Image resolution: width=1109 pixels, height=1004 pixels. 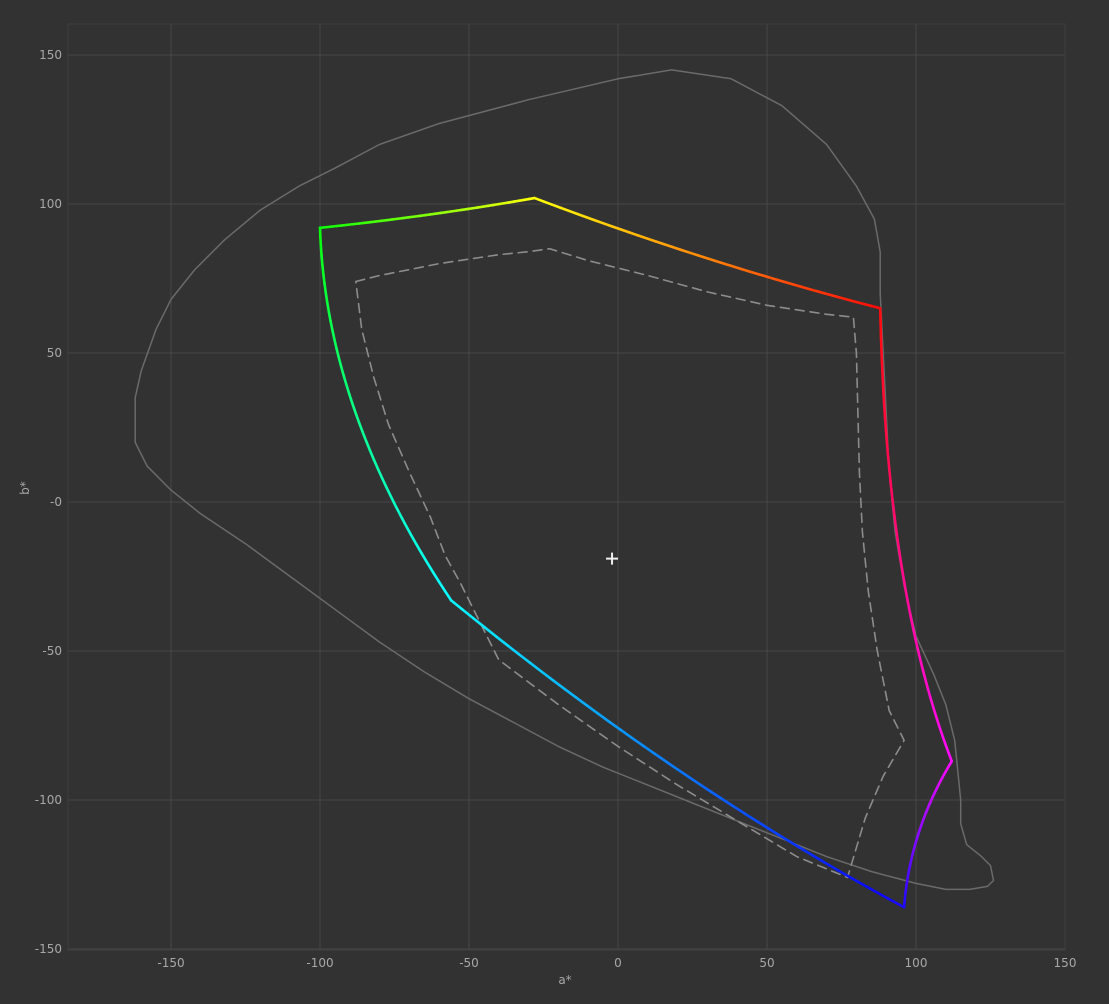 I want to click on x-axis-label: a*, so click(x=564, y=980).